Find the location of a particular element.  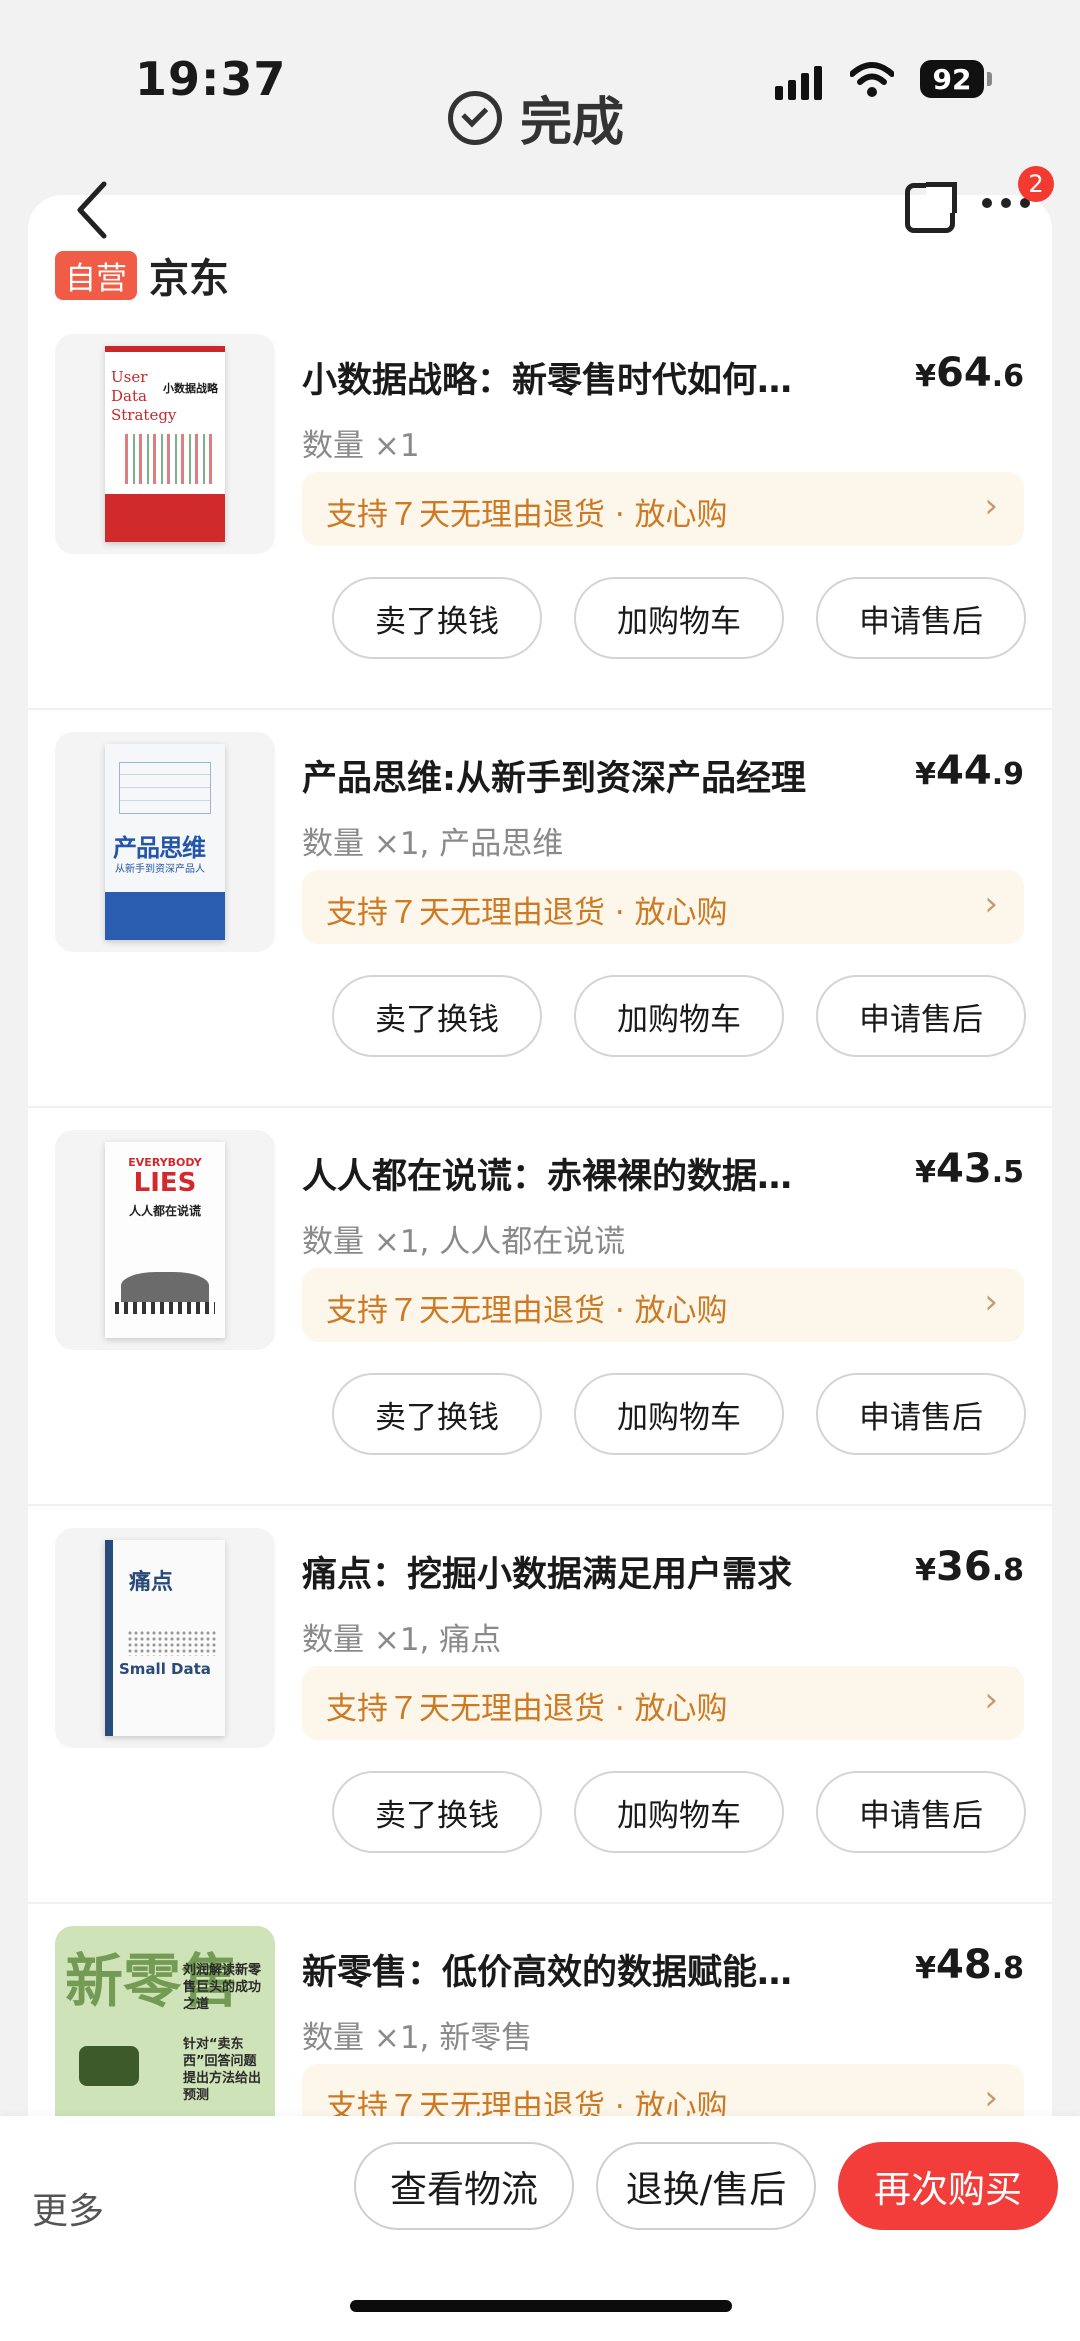

price-integer: 44 is located at coordinates (964, 771).